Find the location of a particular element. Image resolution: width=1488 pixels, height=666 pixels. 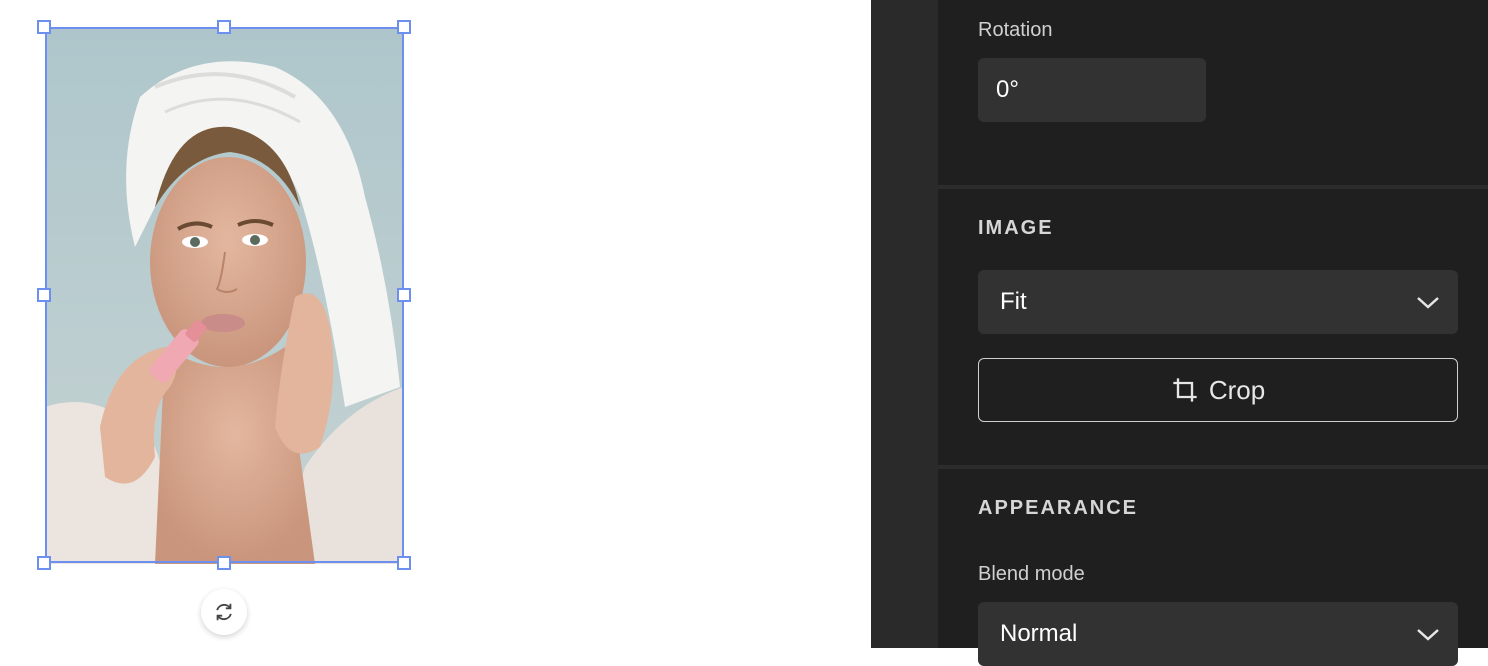

rotate-icon is located at coordinates (224, 612).